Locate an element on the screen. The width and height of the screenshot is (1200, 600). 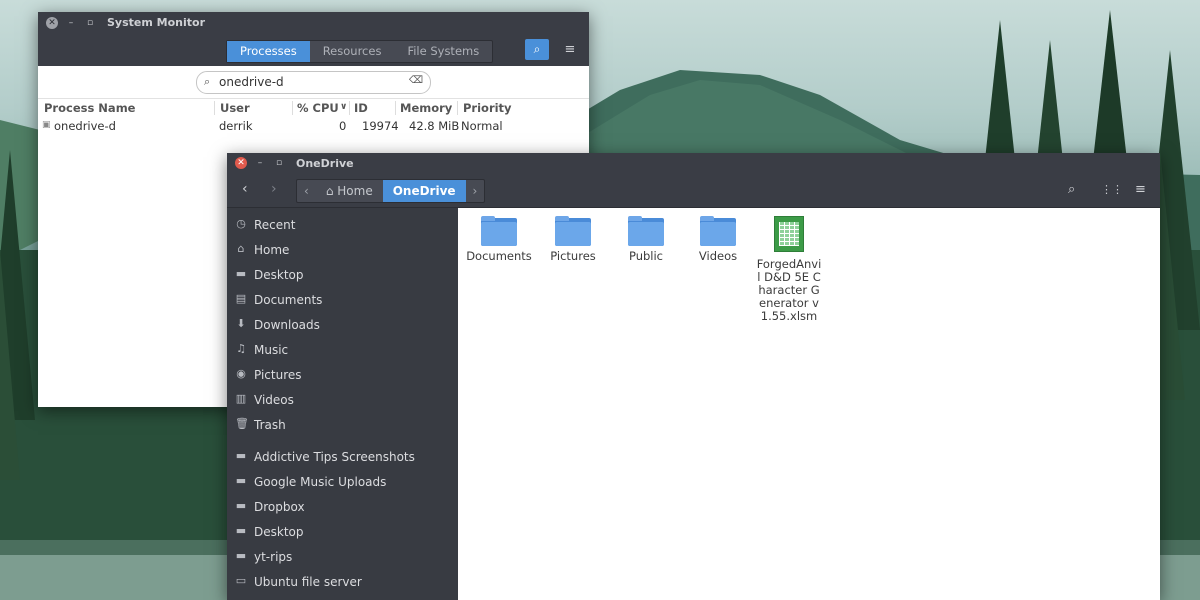
document-icon: ▤ is located at coordinates (241, 298).